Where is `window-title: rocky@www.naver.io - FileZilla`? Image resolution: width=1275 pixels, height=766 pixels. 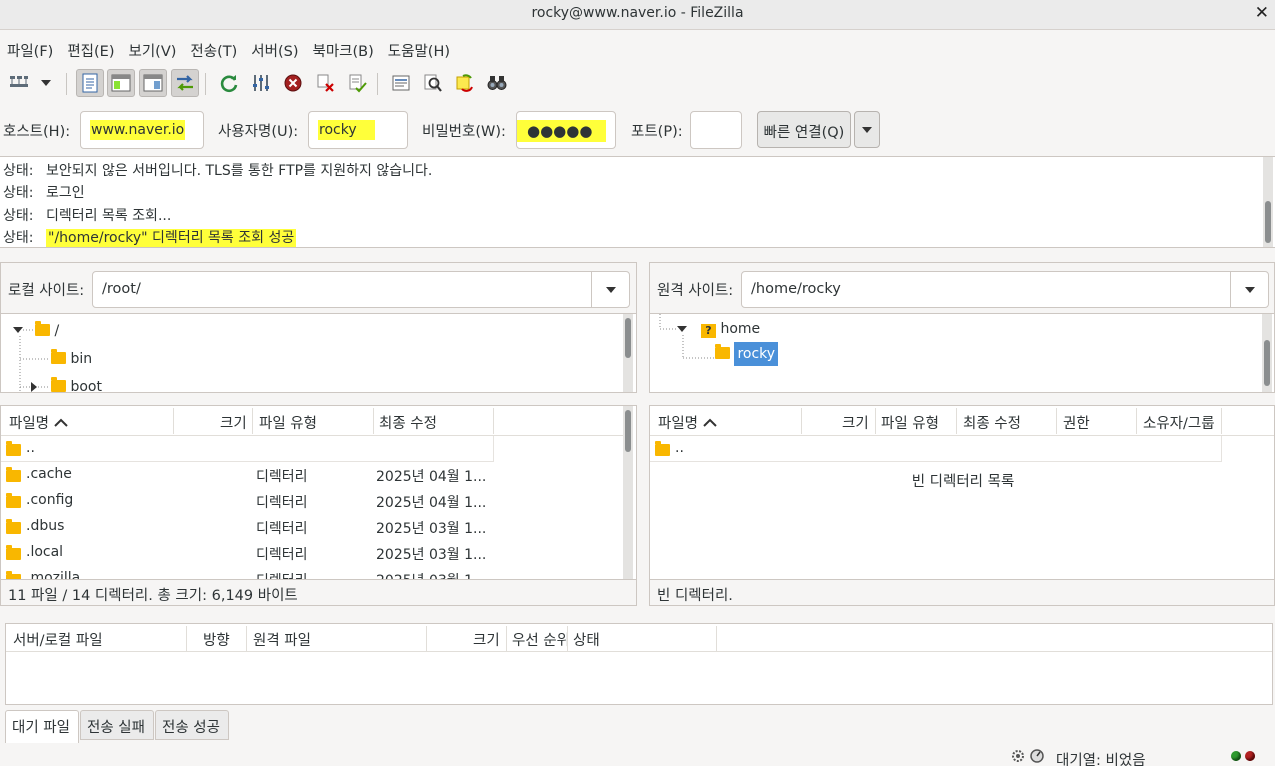
window-title: rocky@www.naver.io - FileZilla is located at coordinates (637, 13).